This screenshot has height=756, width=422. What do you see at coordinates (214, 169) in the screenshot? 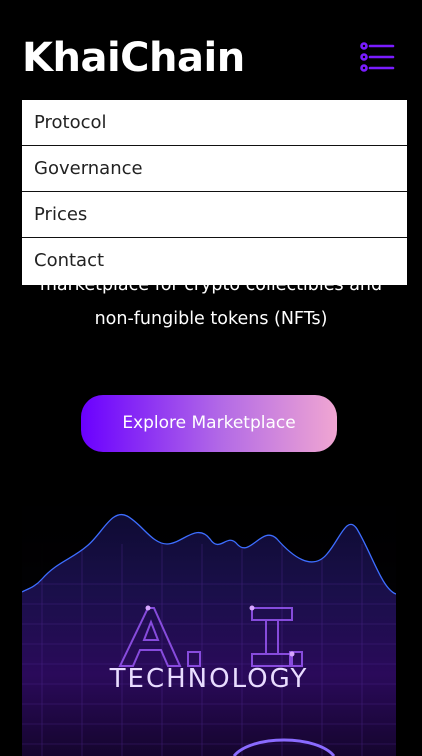
I see `menu-item-governance: Governance` at bounding box center [214, 169].